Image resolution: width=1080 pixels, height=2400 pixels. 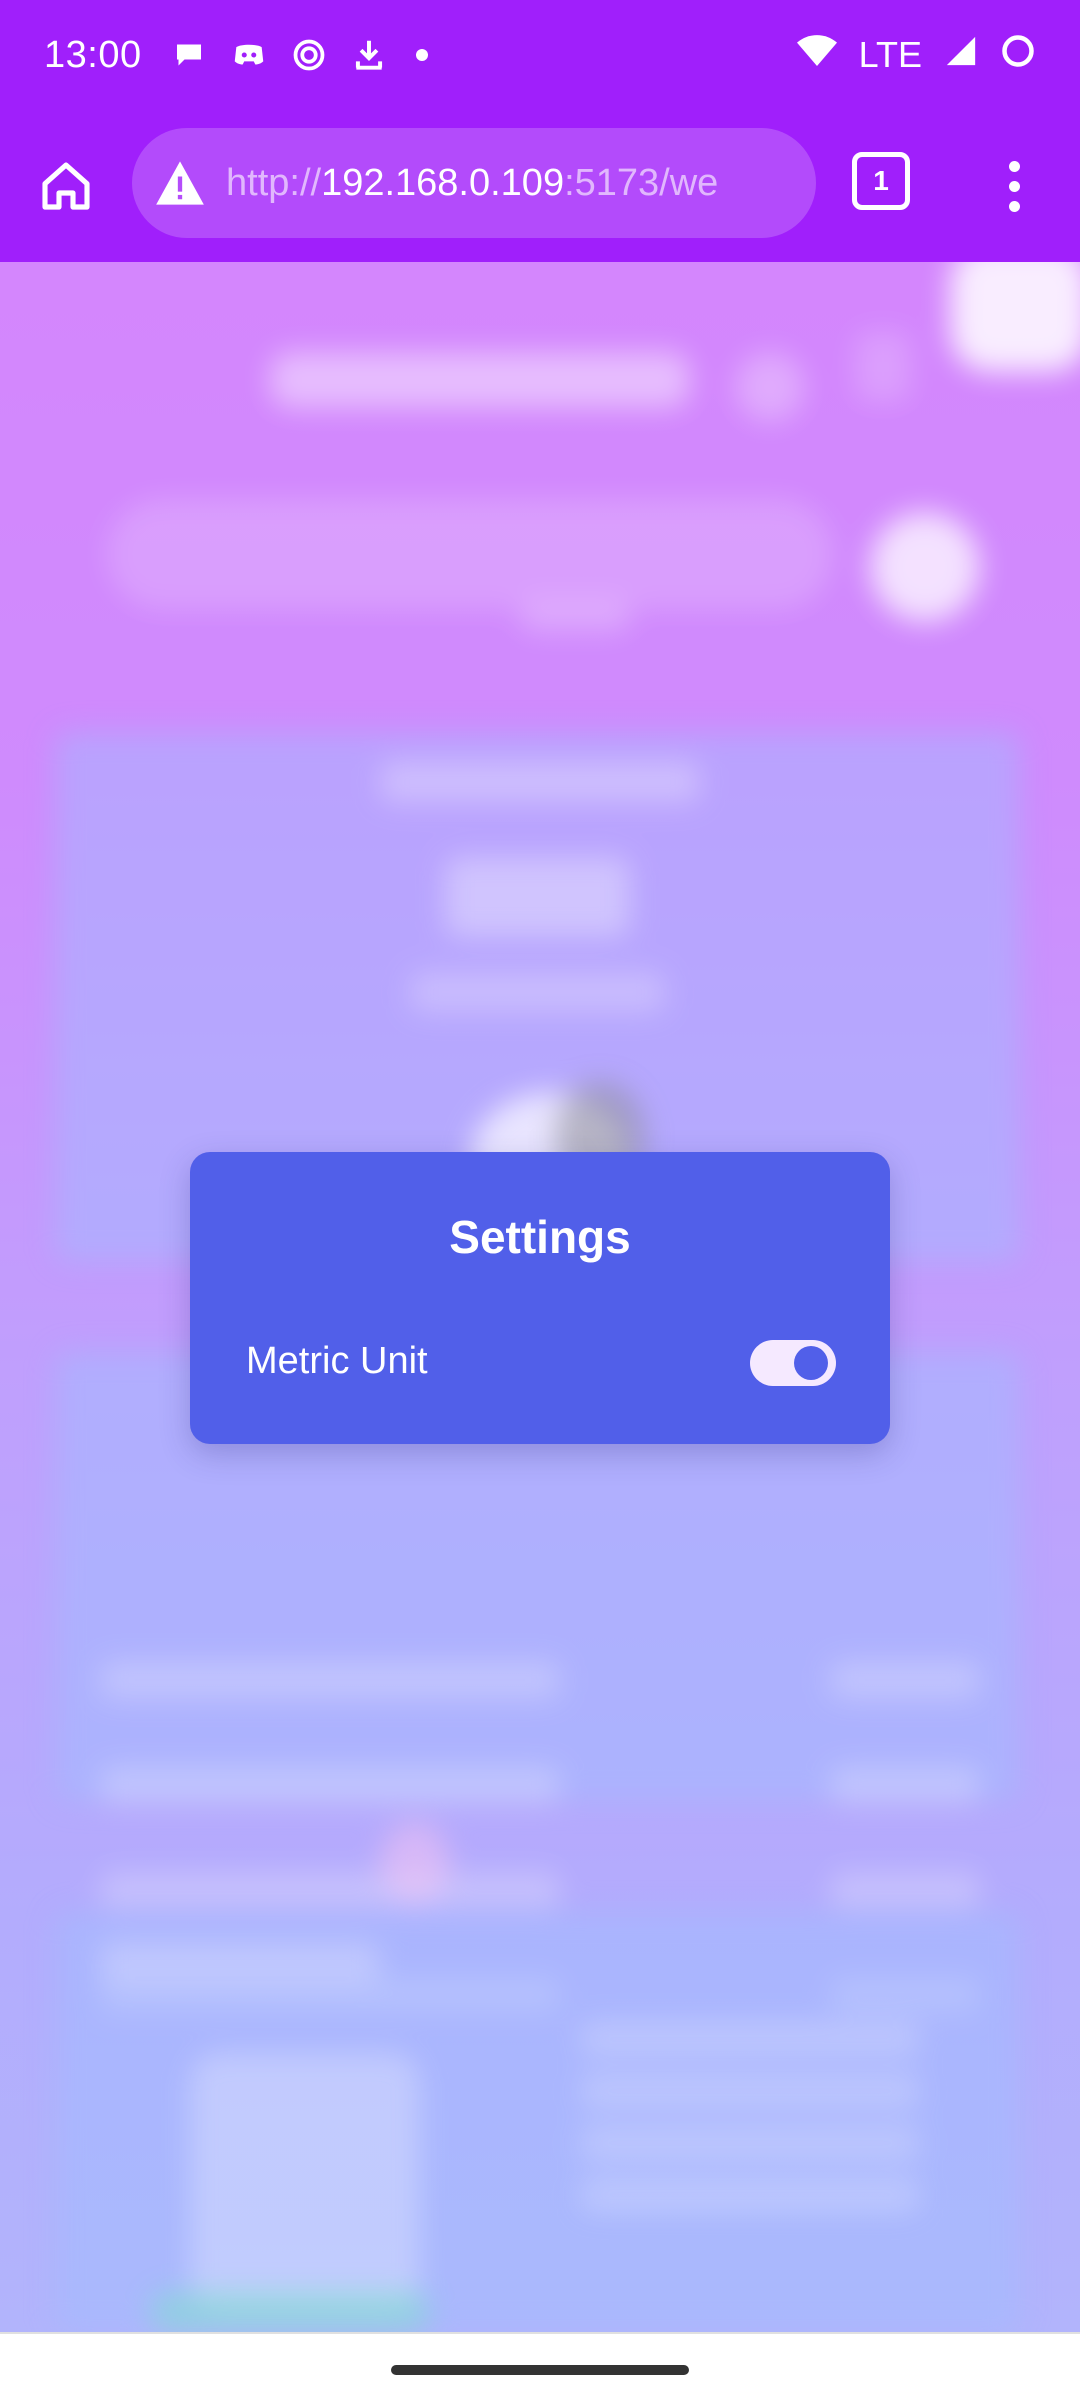 I want to click on status-bar: 13:00 LTE, so click(x=540, y=55).